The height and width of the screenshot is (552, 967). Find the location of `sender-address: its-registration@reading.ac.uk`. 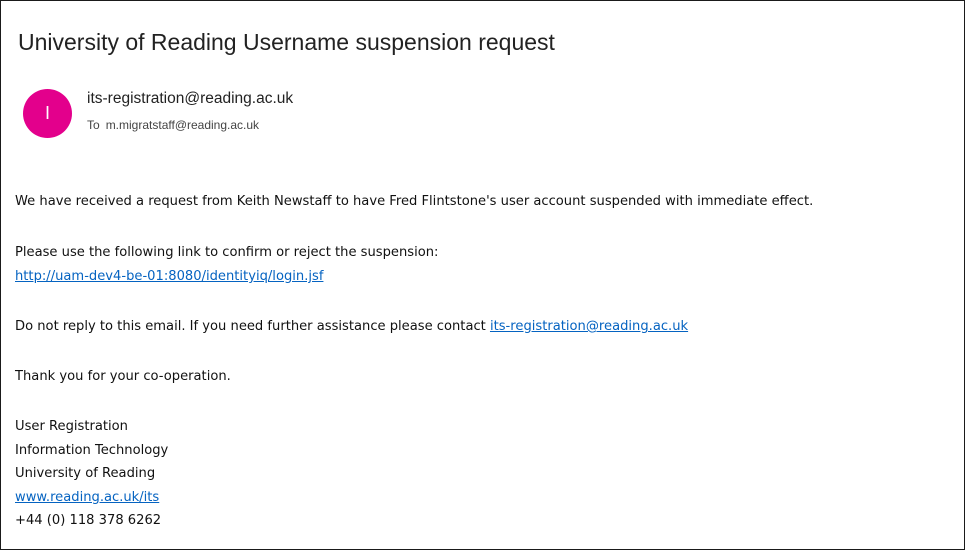

sender-address: its-registration@reading.ac.uk is located at coordinates (190, 99).